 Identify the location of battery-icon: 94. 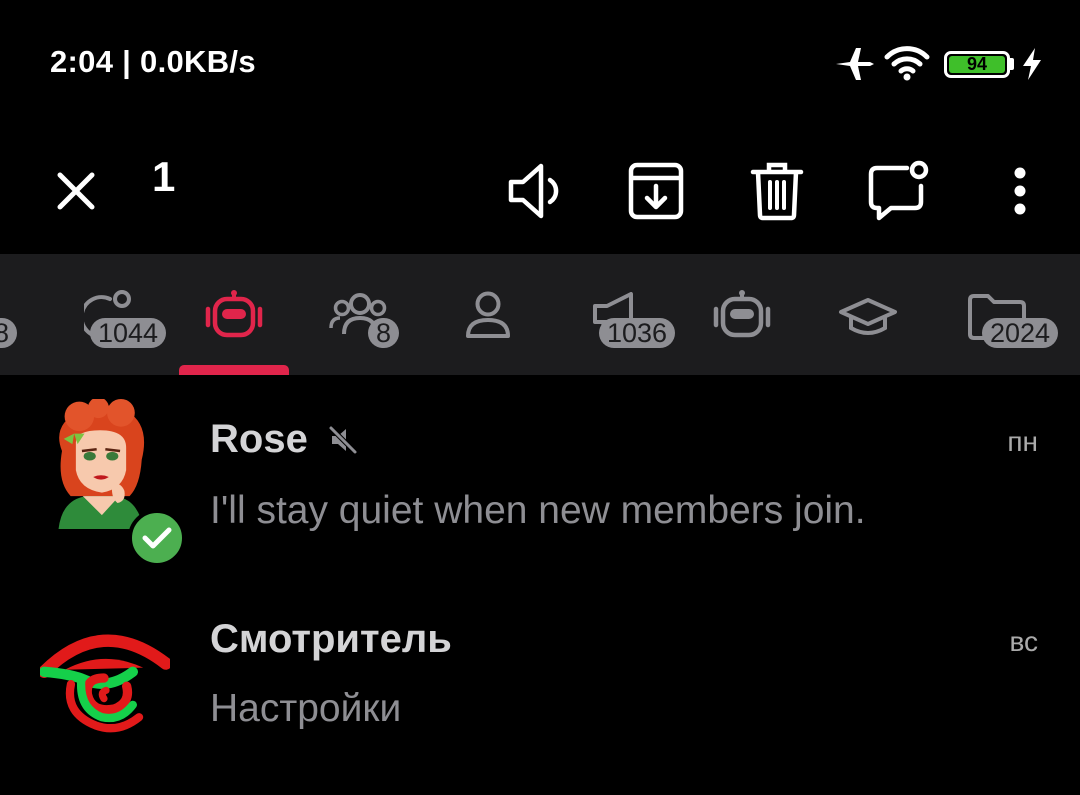
(977, 64).